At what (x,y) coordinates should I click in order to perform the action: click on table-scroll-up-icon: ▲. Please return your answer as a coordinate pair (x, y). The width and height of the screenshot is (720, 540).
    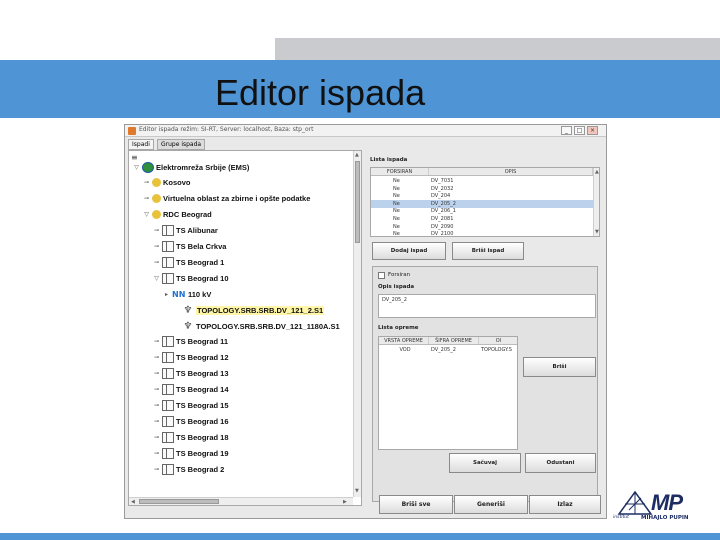
    Looking at the image, I should click on (597, 172).